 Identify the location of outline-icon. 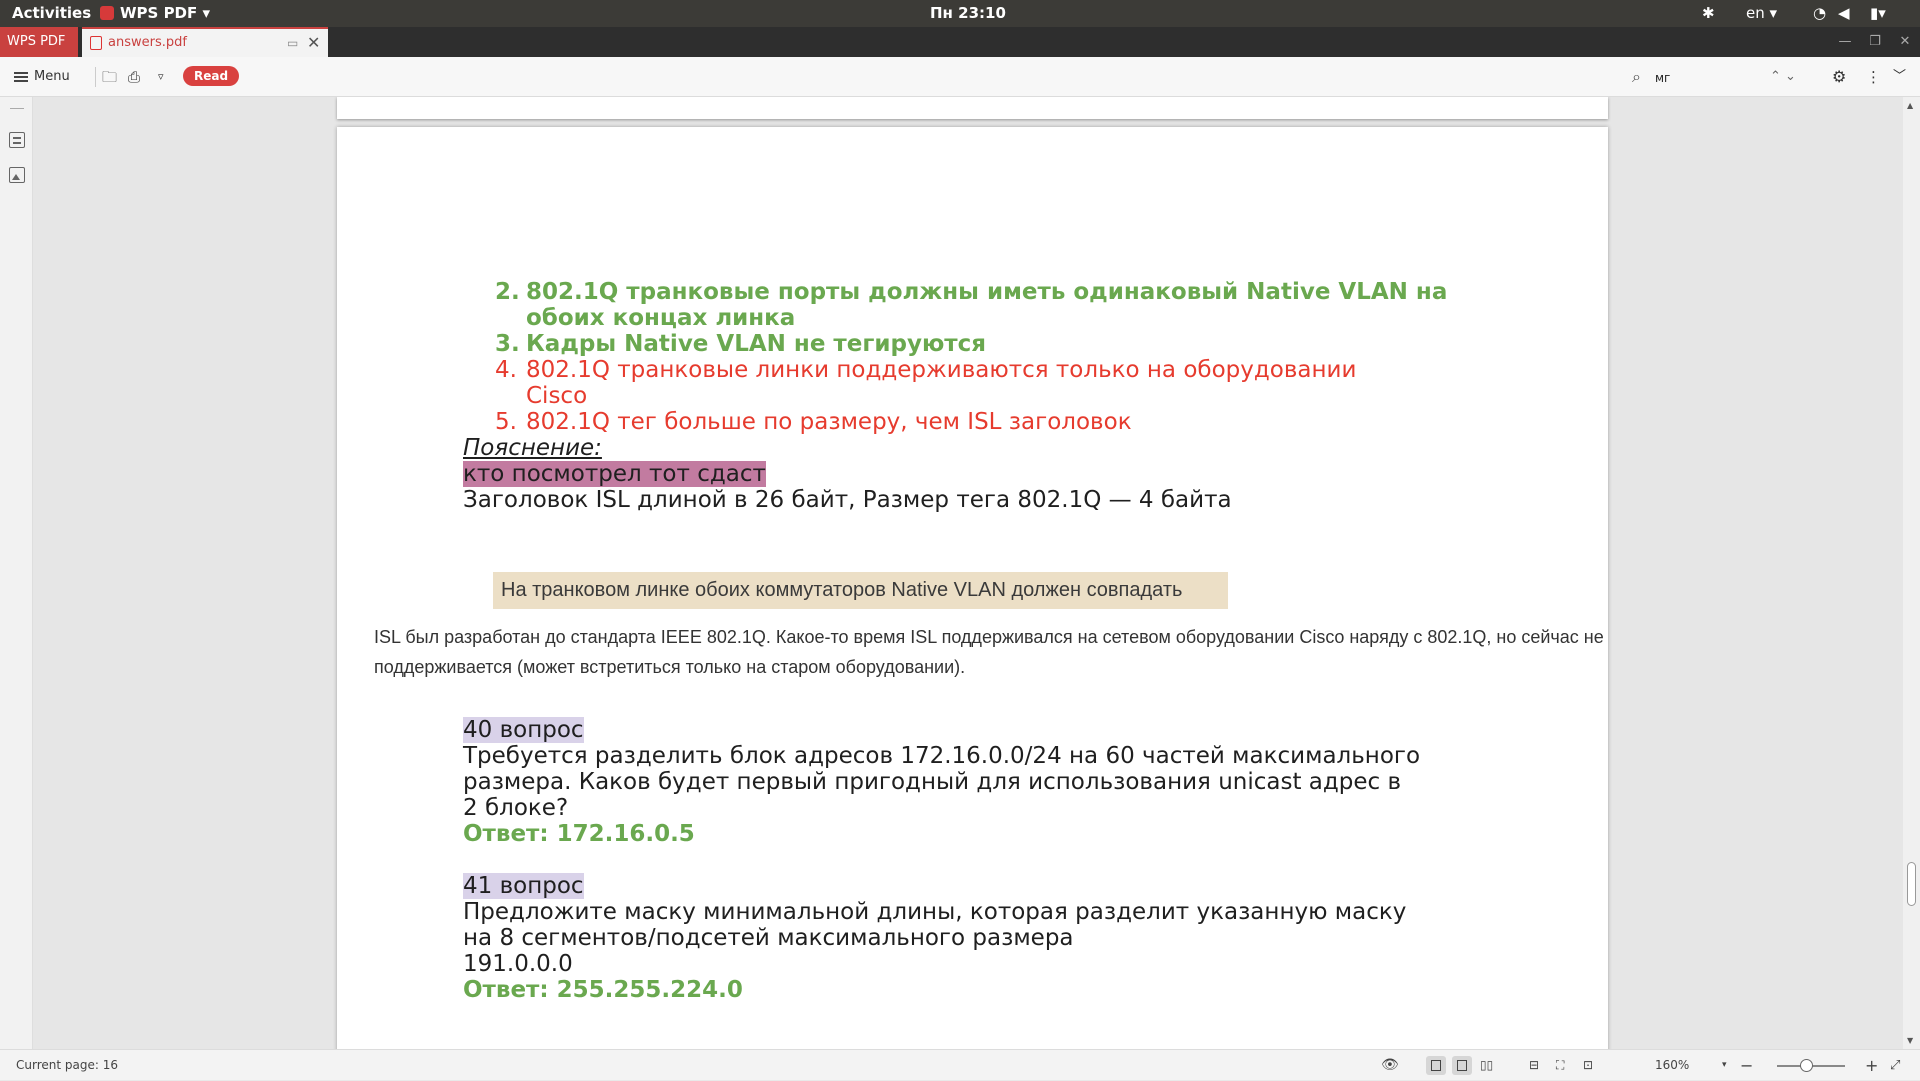
(17, 140).